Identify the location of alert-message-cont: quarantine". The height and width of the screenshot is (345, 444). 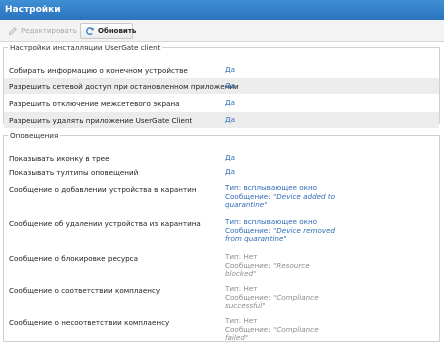
(246, 205).